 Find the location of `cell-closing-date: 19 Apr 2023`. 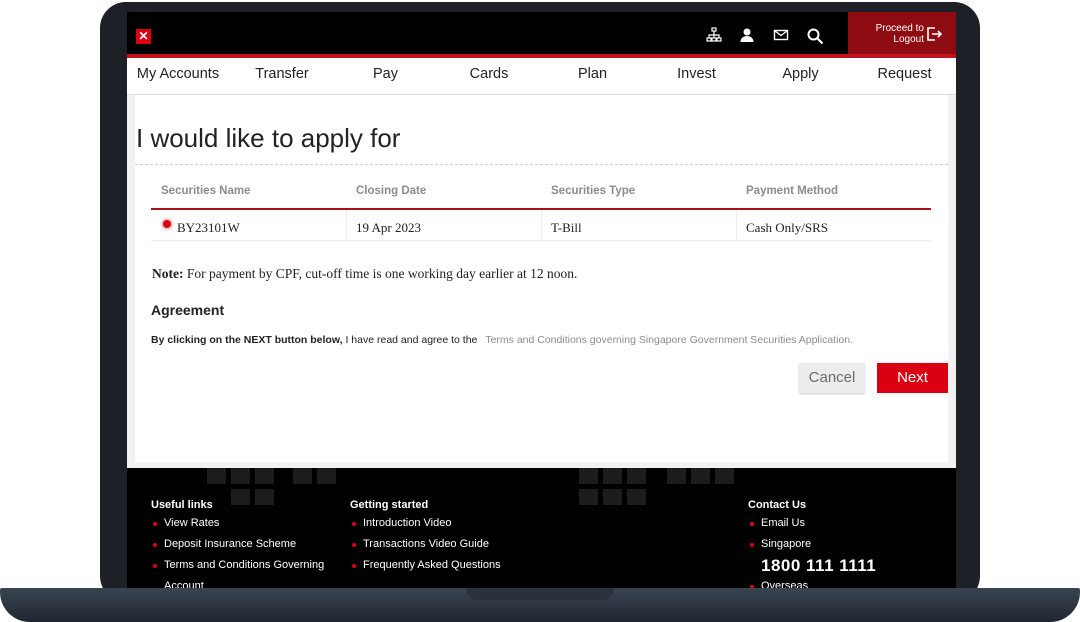

cell-closing-date: 19 Apr 2023 is located at coordinates (388, 227).